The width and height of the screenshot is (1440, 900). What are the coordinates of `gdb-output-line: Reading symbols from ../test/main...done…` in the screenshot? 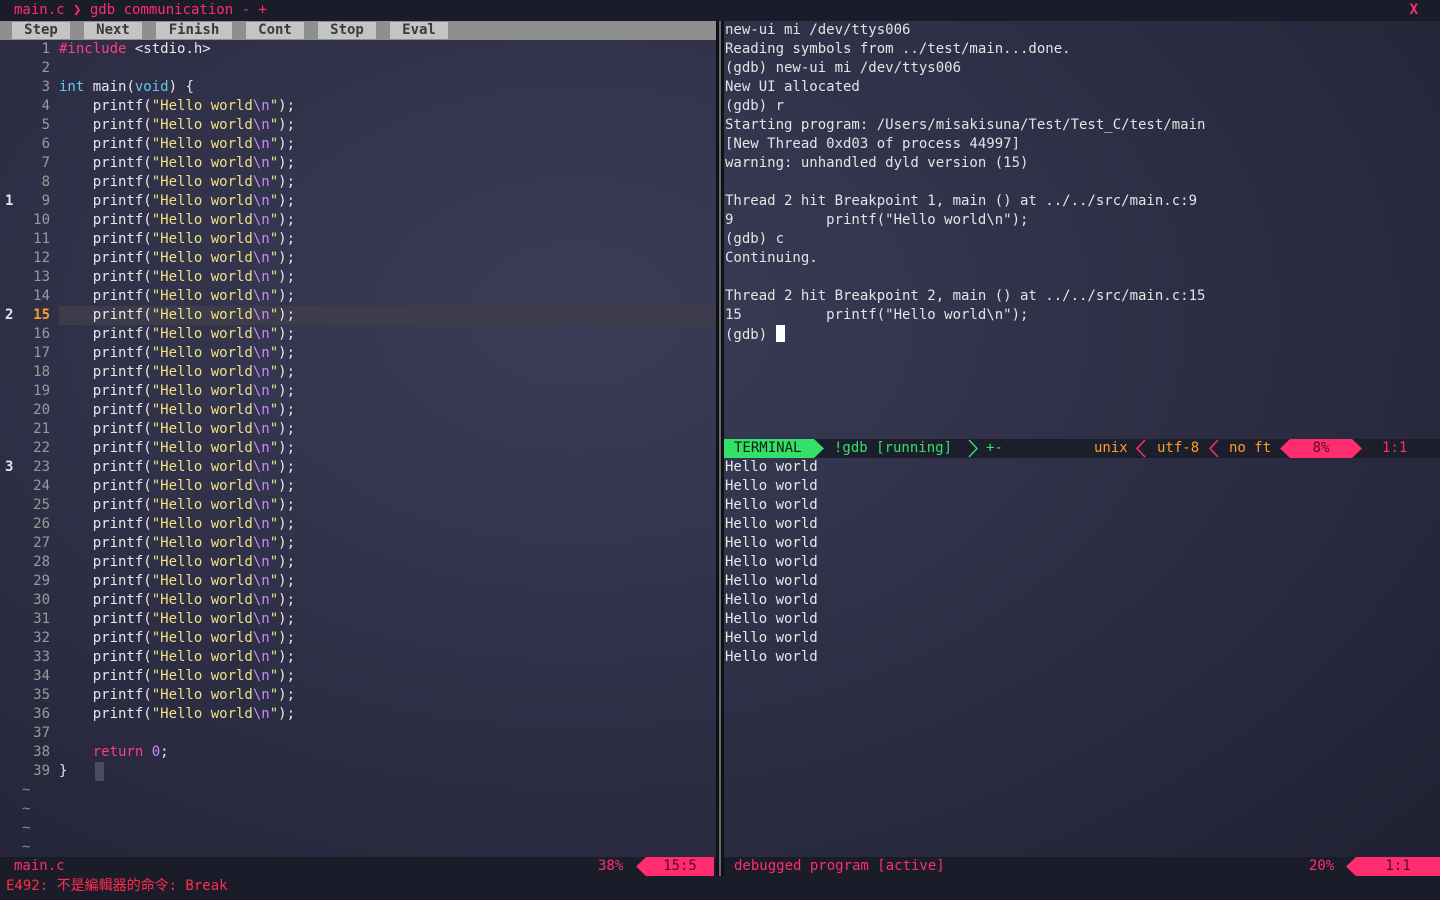 It's located at (898, 49).